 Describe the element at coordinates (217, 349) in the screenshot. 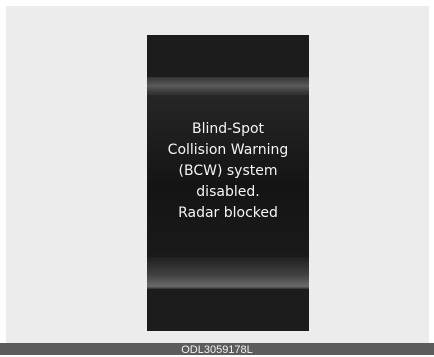

I see `figure-caption-bar: ODL3059178L` at that location.